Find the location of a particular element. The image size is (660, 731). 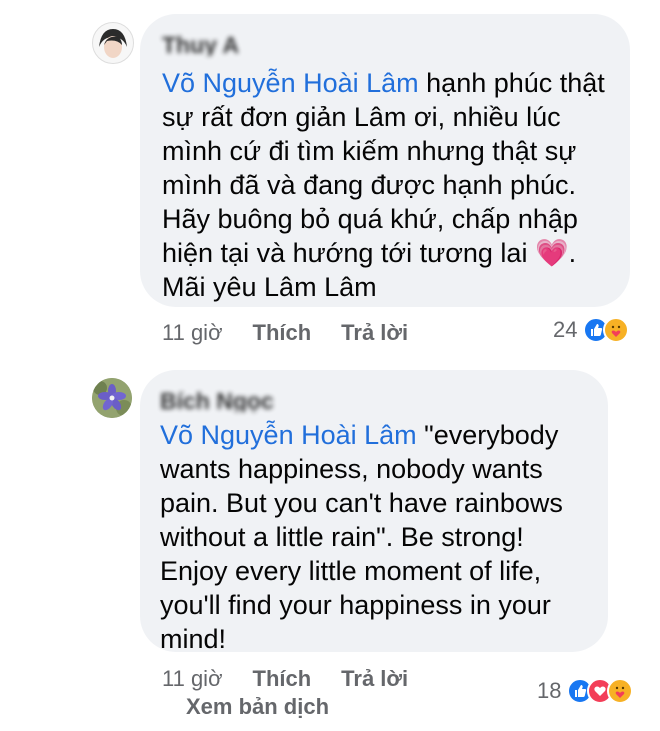

reaction-count: 24 is located at coordinates (565, 329).